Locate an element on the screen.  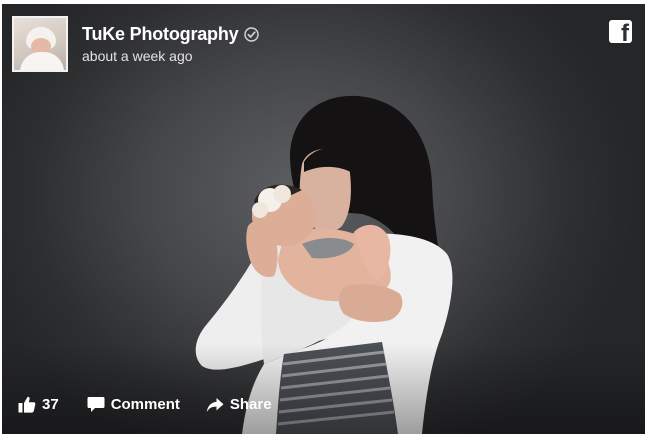
share-button: Share is located at coordinates (239, 404).